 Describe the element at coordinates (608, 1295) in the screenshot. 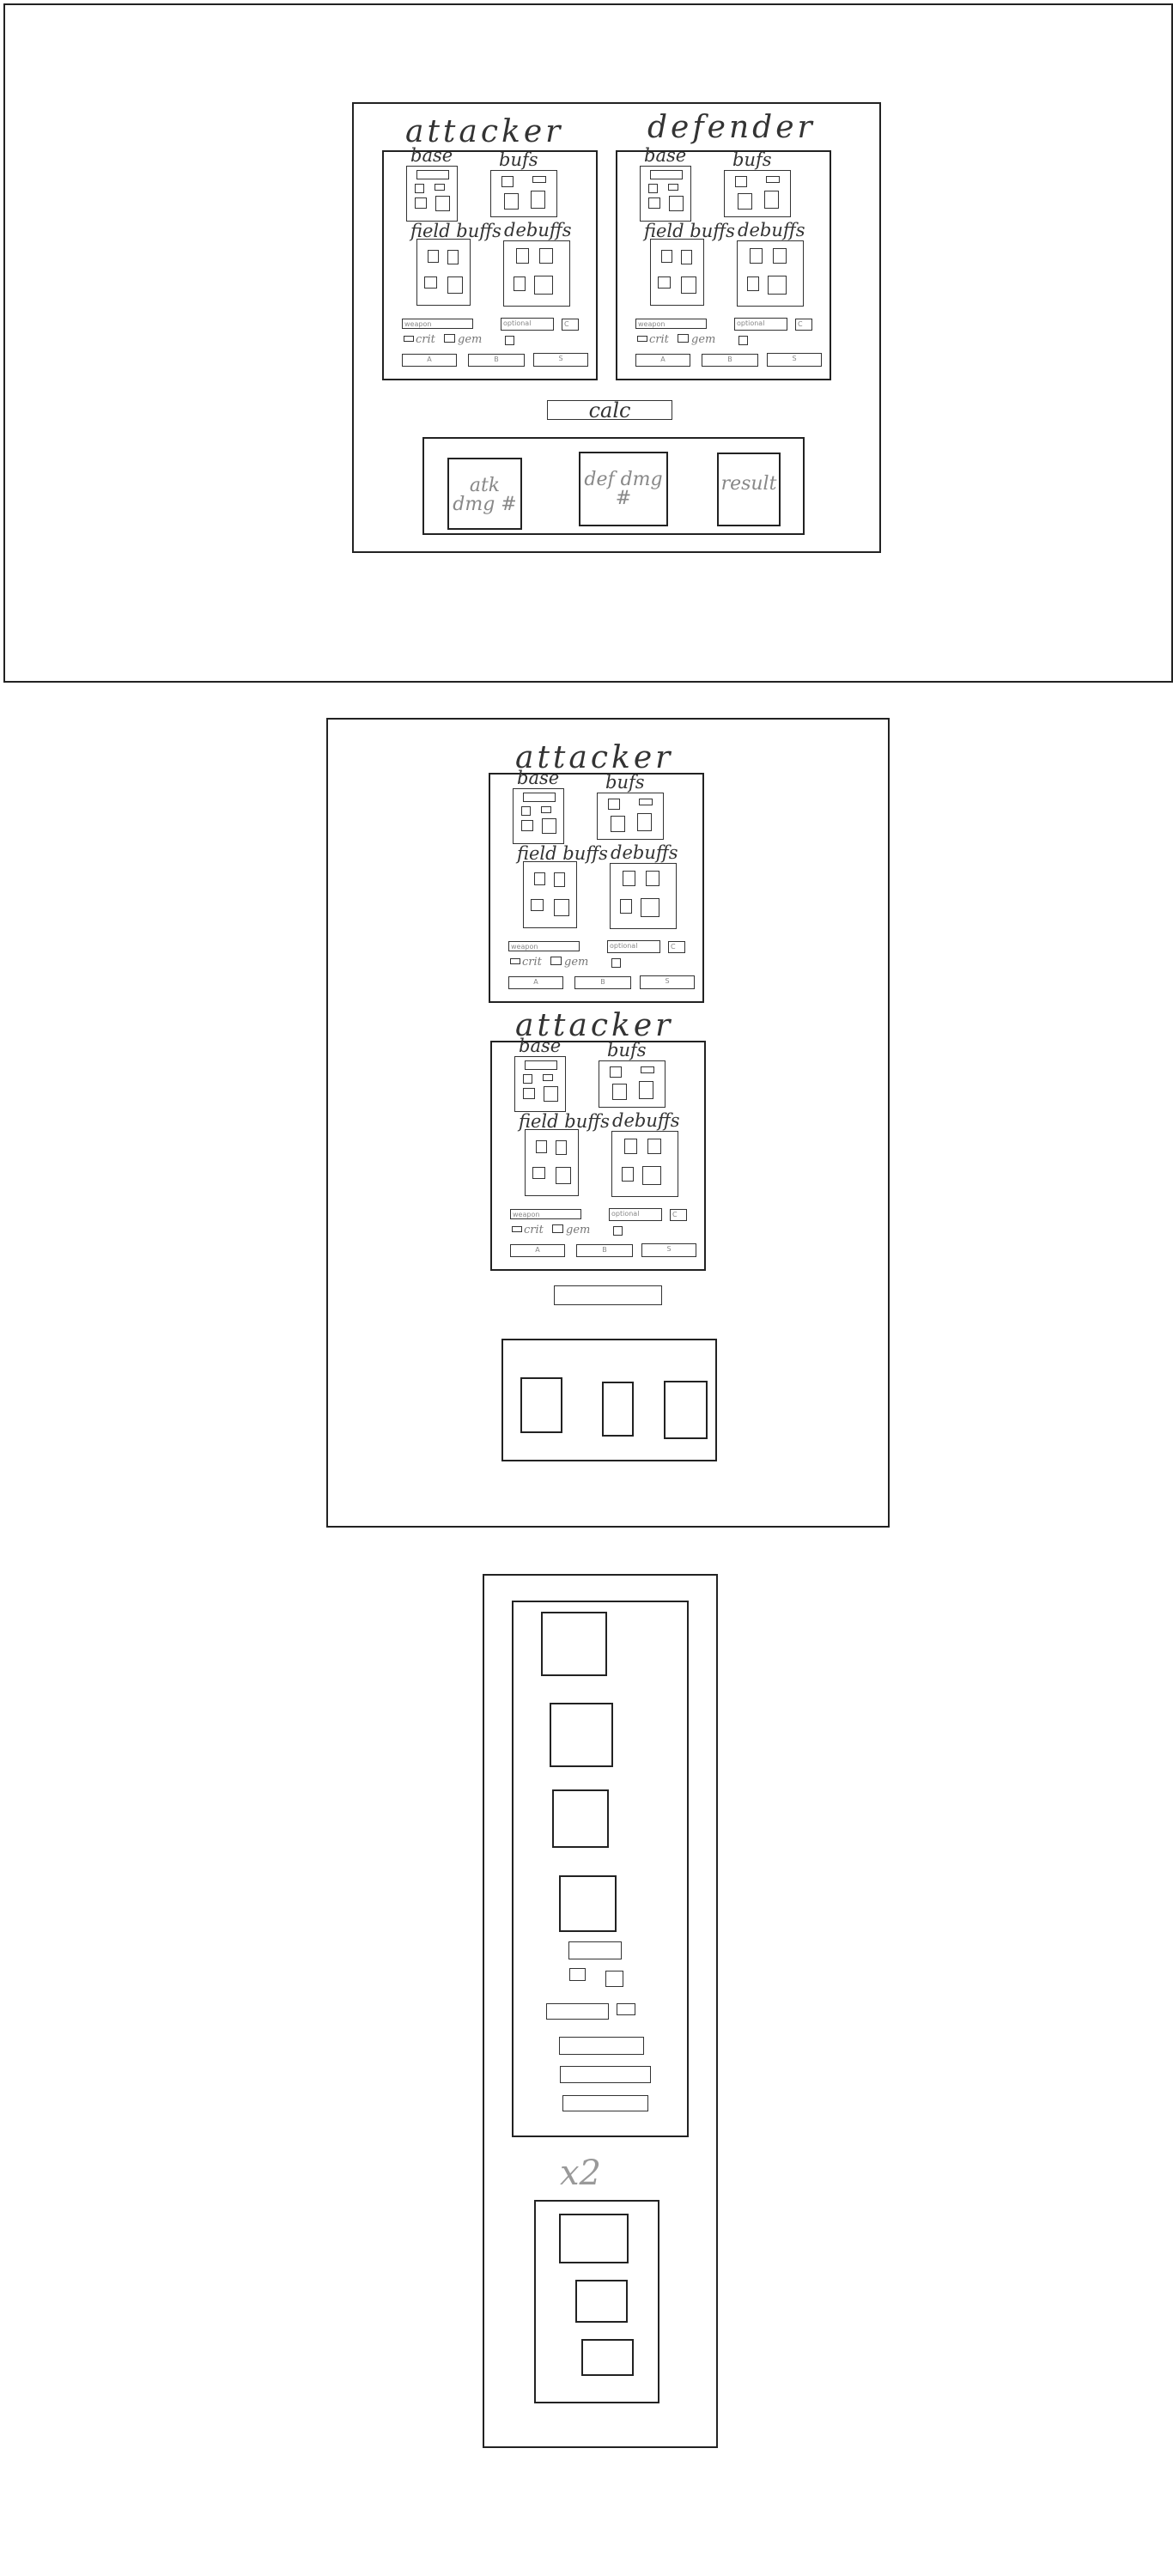

I see `calc-button` at that location.